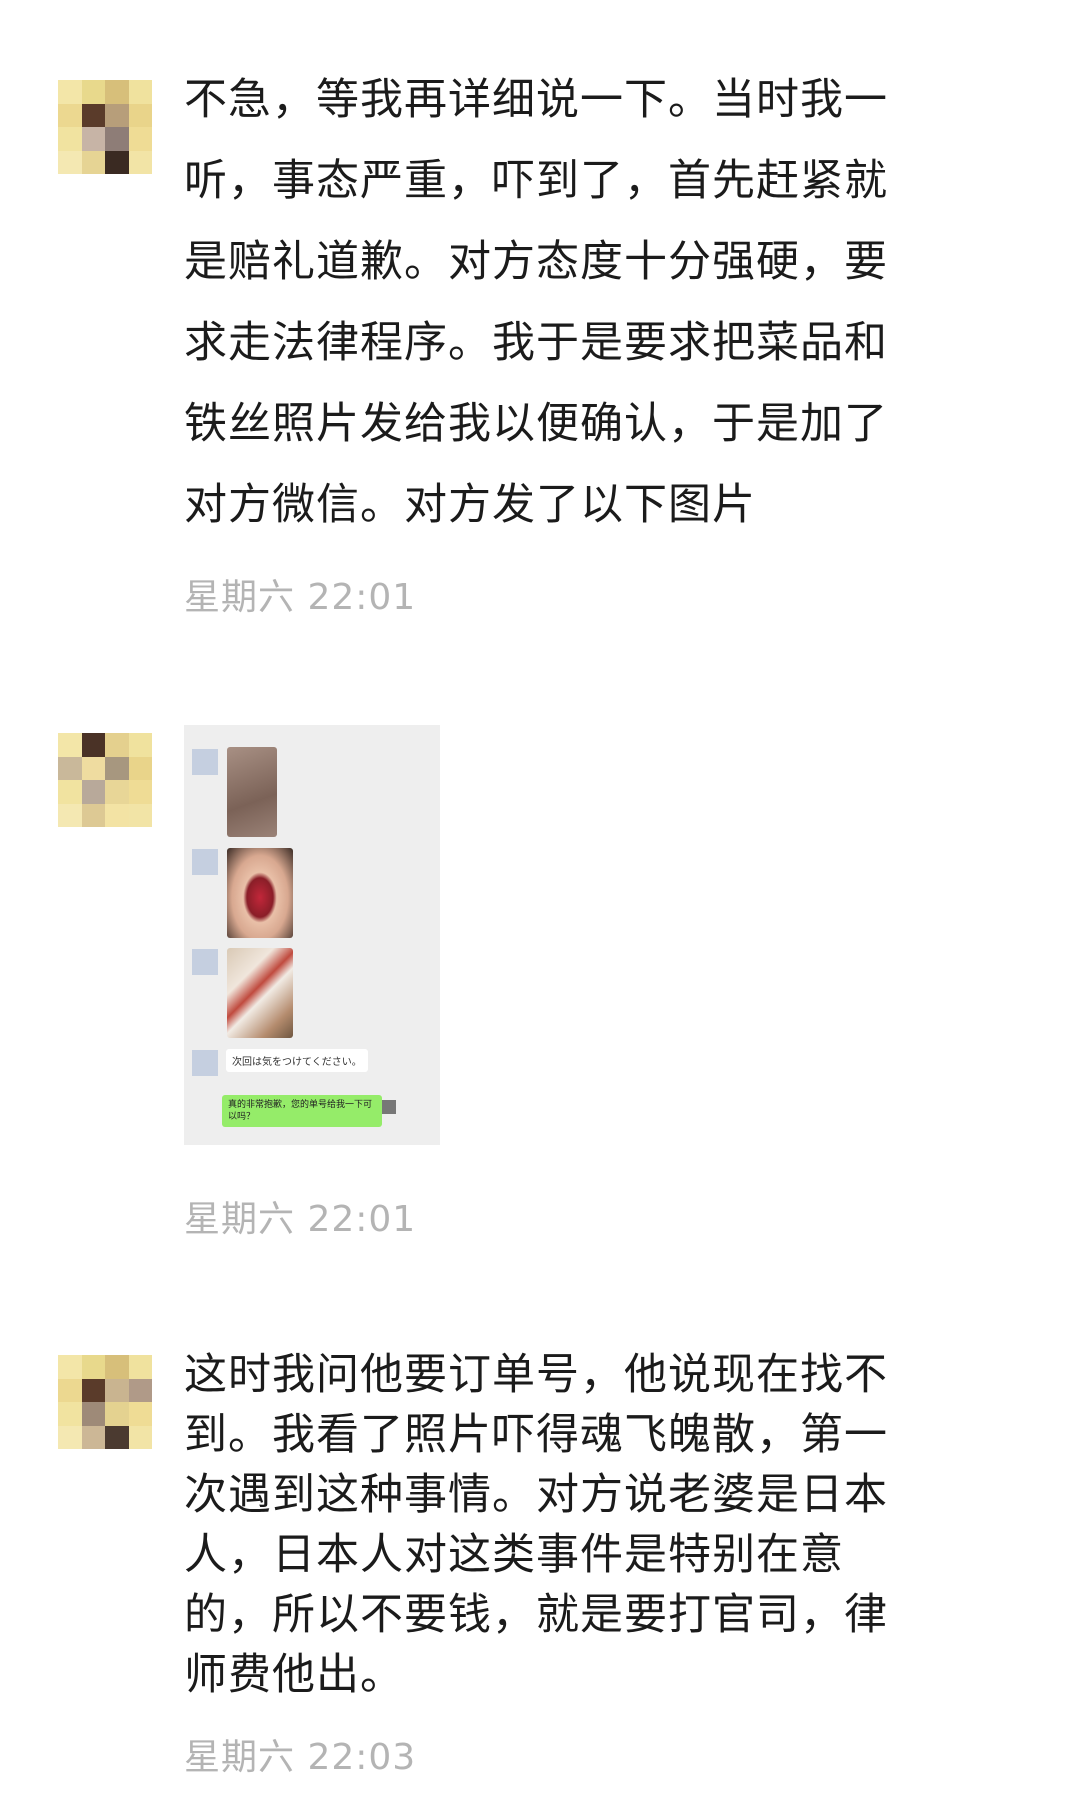 This screenshot has width=1079, height=1802. Describe the element at coordinates (300, 1757) in the screenshot. I see `message-timestamp: 星期六 22:03` at that location.